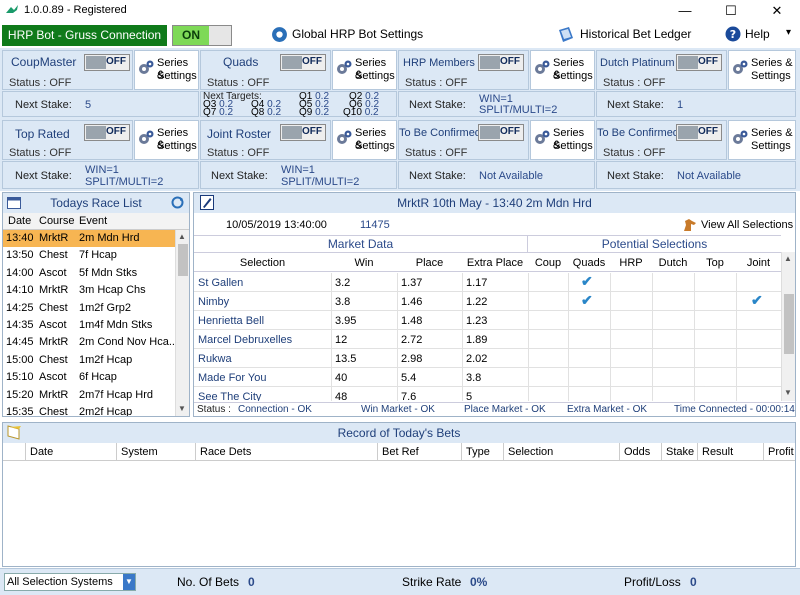 This screenshot has width=800, height=595. What do you see at coordinates (14, 203) in the screenshot?
I see `calendar-icon` at bounding box center [14, 203].